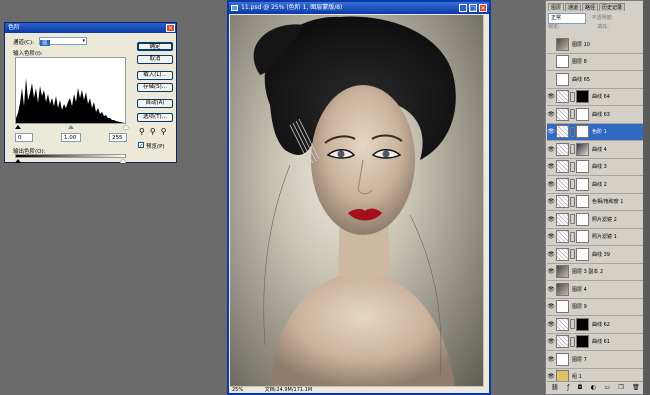 The image size is (650, 395). I want to click on link-icon: ⛓, so click(555, 387).